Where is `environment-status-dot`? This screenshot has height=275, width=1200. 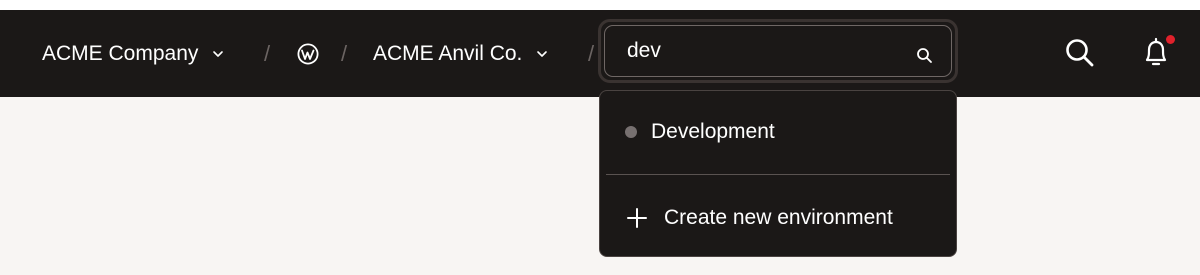 environment-status-dot is located at coordinates (631, 132).